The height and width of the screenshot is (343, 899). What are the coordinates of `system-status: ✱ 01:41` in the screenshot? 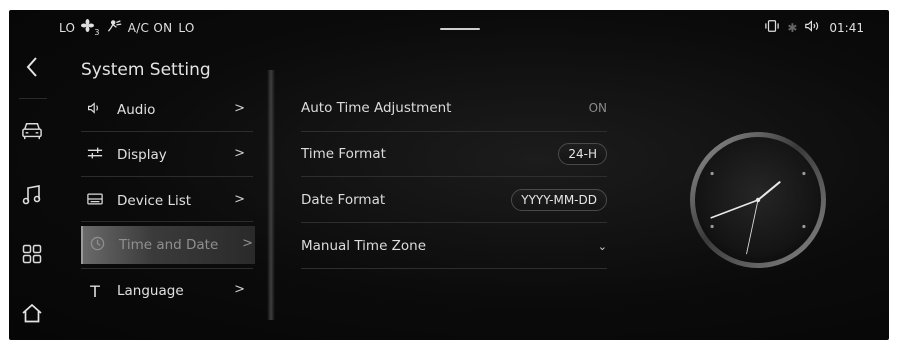 It's located at (814, 27).